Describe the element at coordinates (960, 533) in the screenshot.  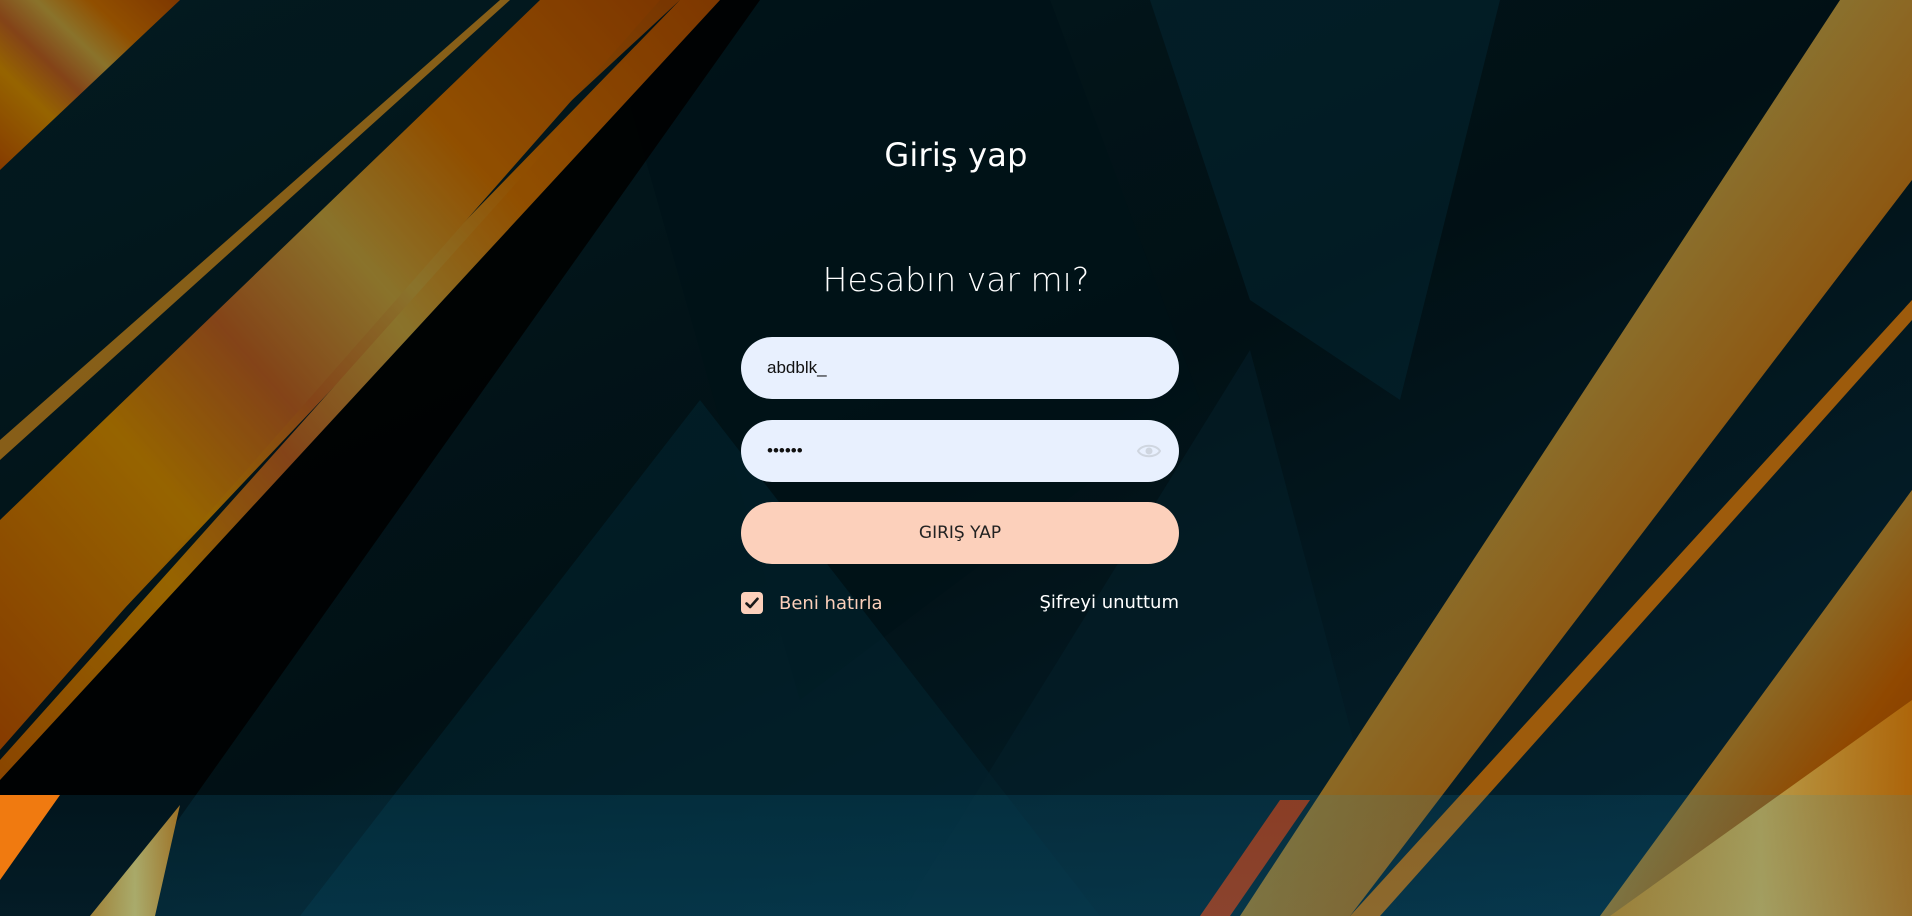
I see `login-button: GIRIŞ YAP` at that location.